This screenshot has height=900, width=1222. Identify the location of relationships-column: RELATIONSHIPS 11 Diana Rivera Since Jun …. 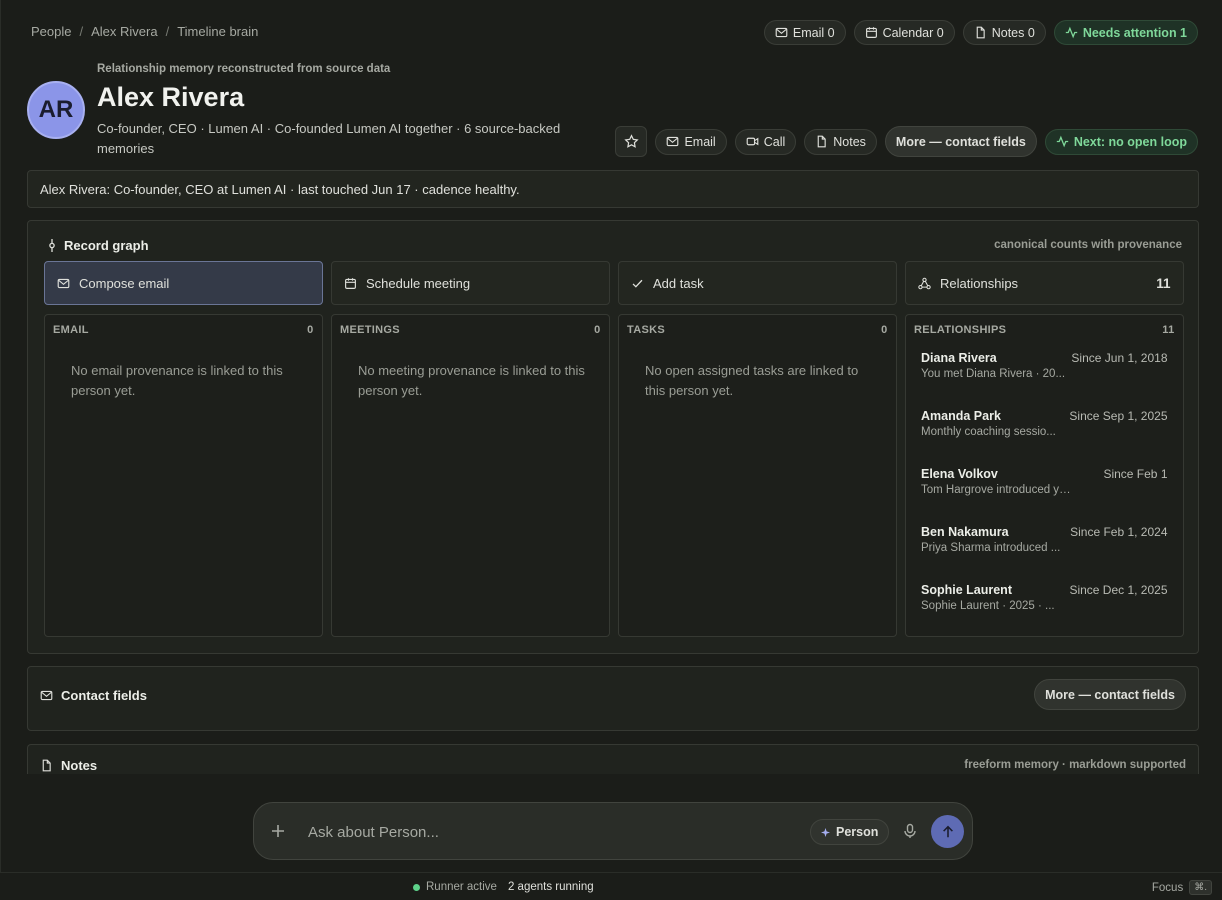
(1044, 475).